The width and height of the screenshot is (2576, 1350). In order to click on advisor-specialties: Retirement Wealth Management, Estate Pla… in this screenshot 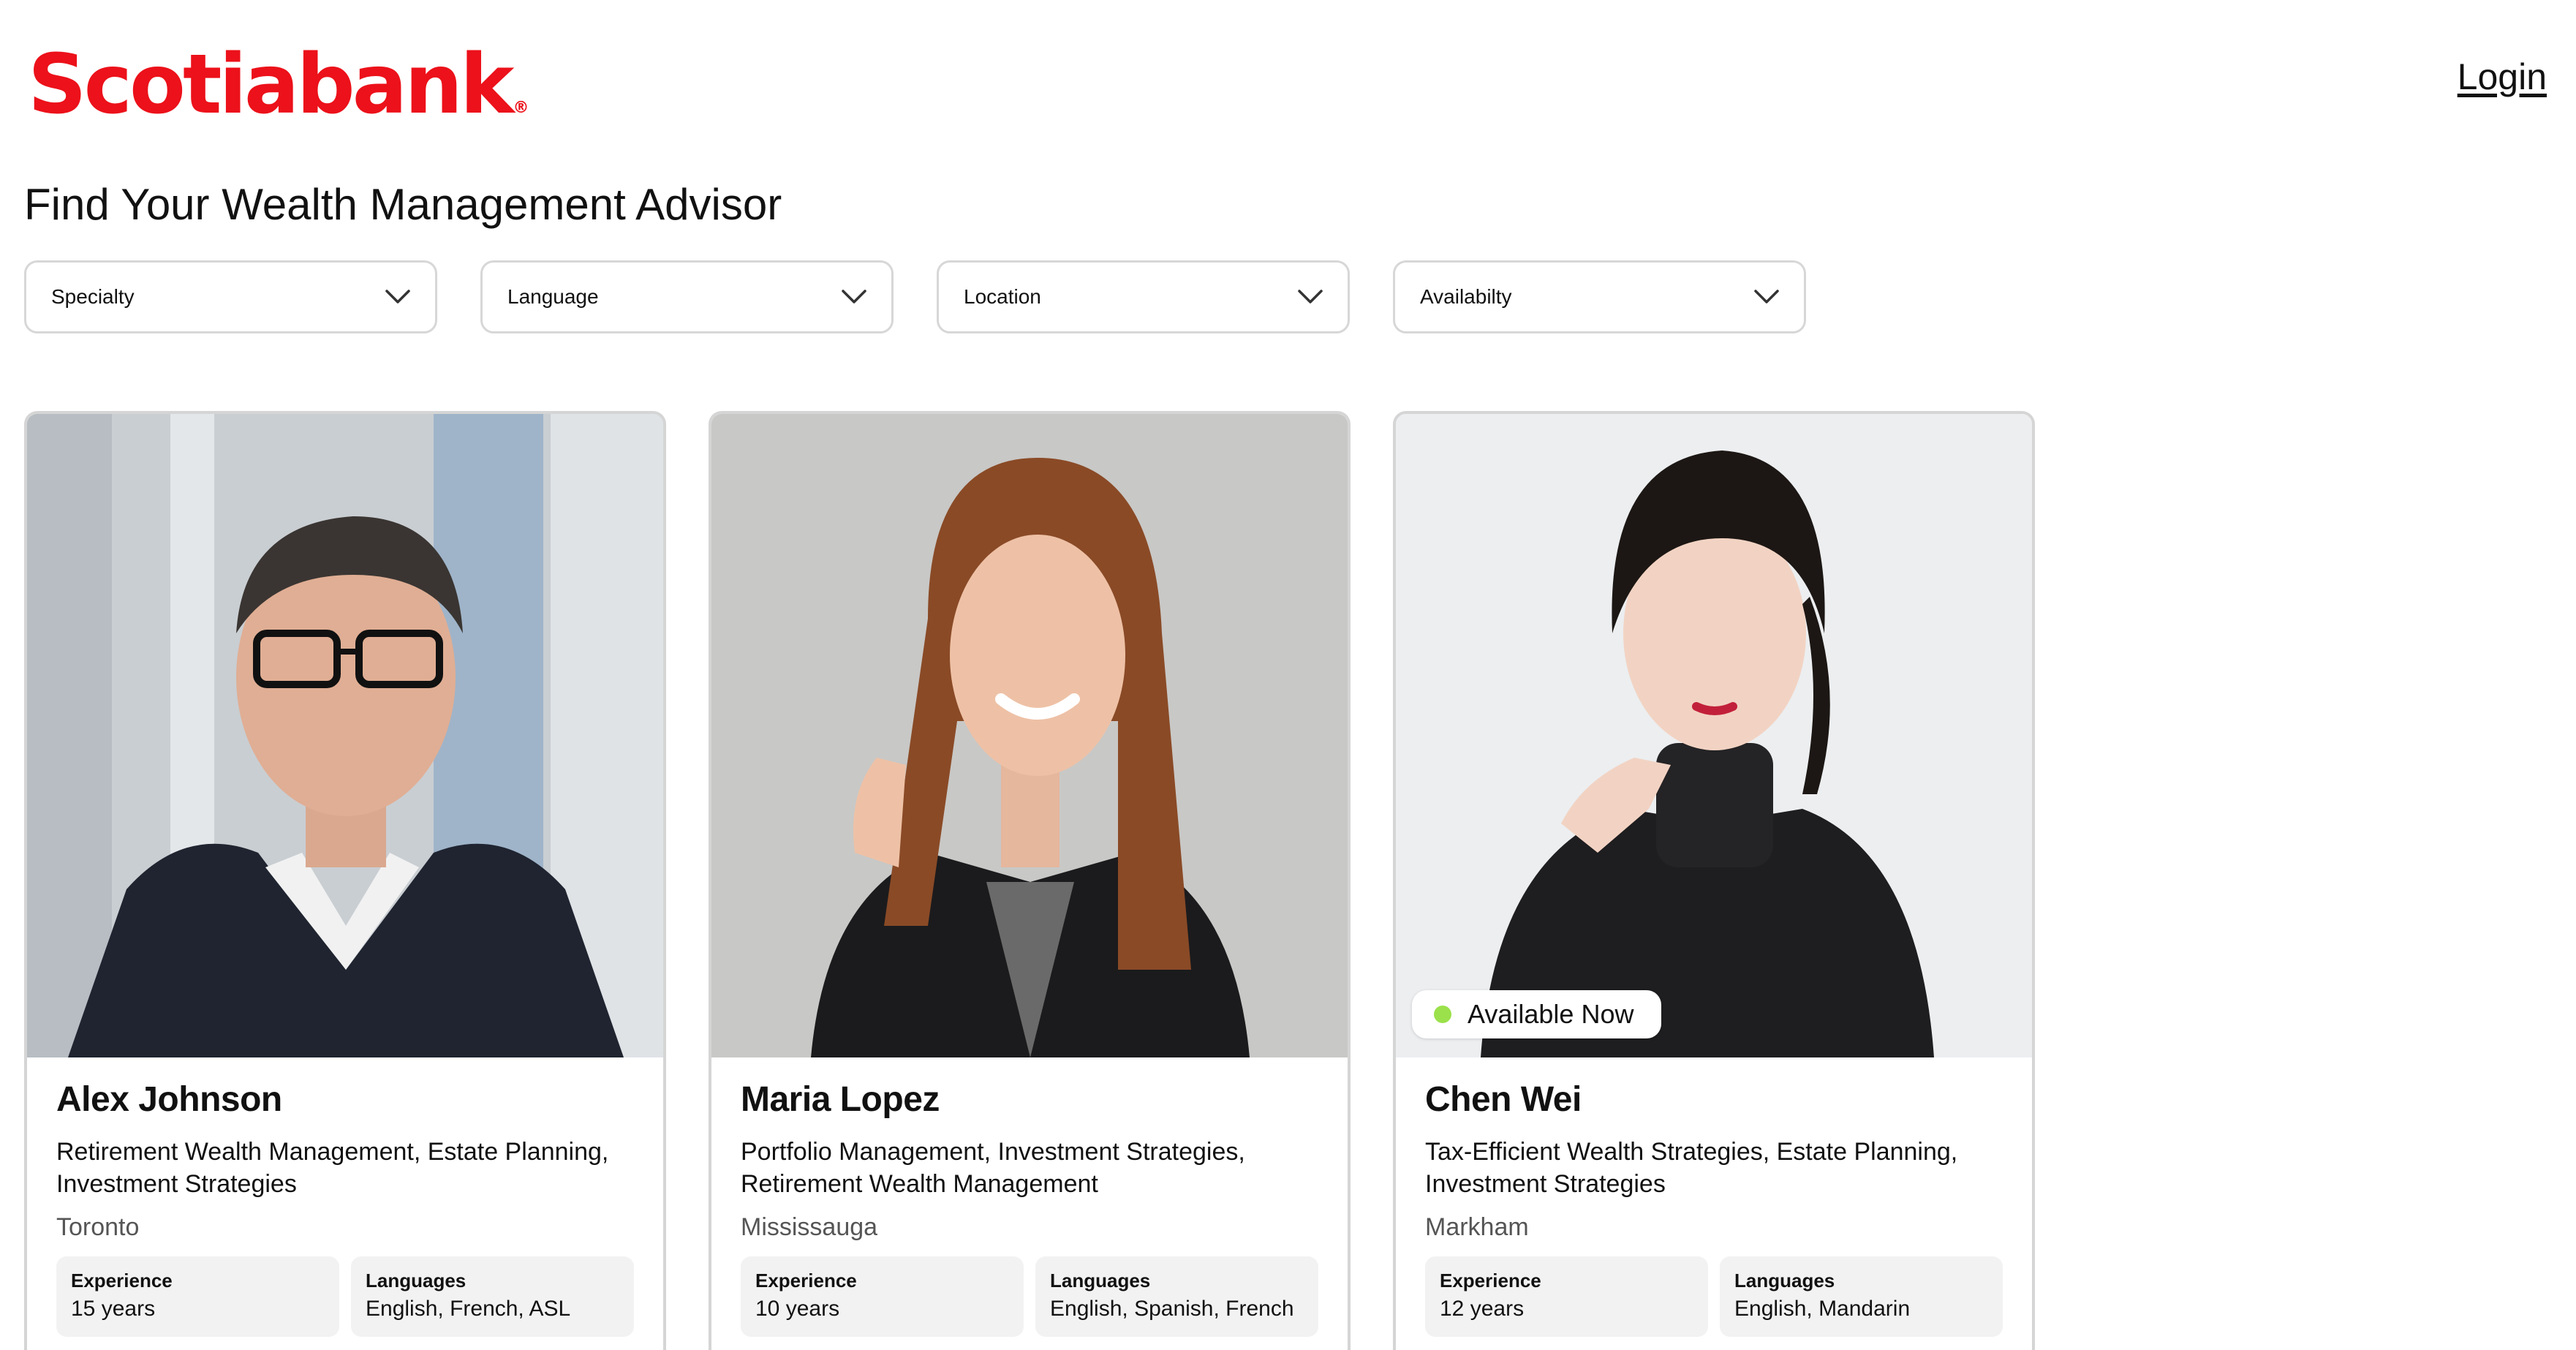, I will do `click(332, 1168)`.